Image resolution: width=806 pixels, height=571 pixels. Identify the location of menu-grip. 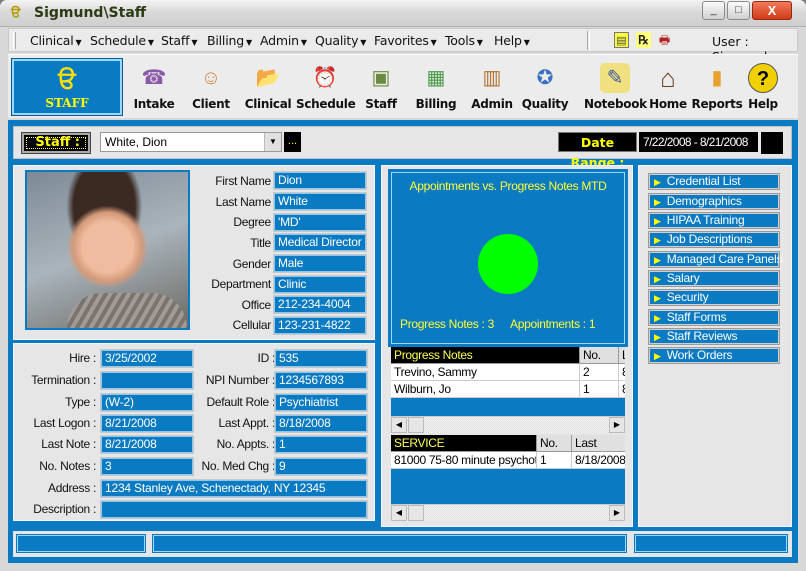
(14, 40).